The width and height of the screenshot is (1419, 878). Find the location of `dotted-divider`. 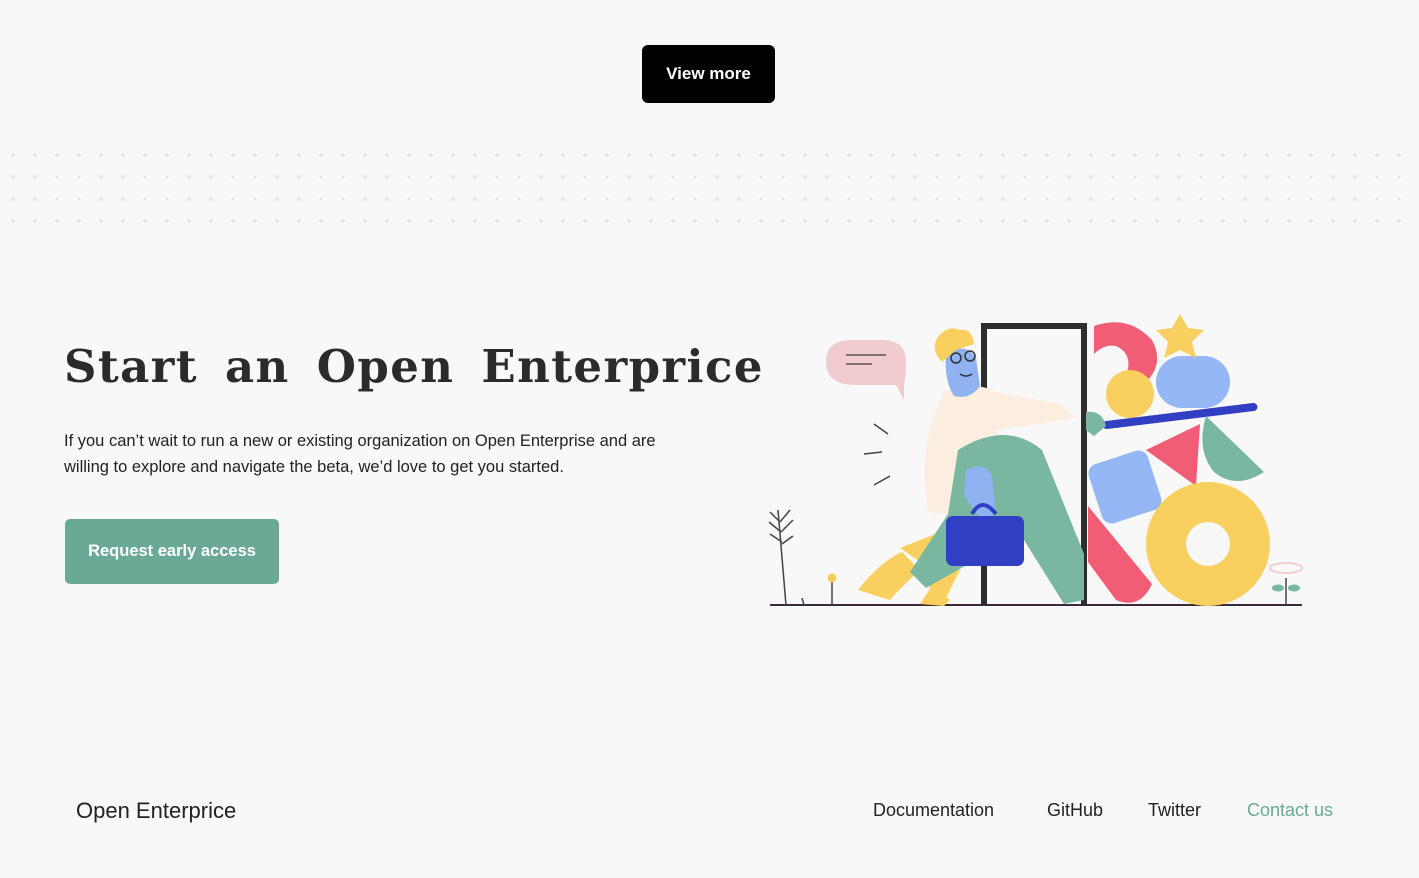

dotted-divider is located at coordinates (709, 182).